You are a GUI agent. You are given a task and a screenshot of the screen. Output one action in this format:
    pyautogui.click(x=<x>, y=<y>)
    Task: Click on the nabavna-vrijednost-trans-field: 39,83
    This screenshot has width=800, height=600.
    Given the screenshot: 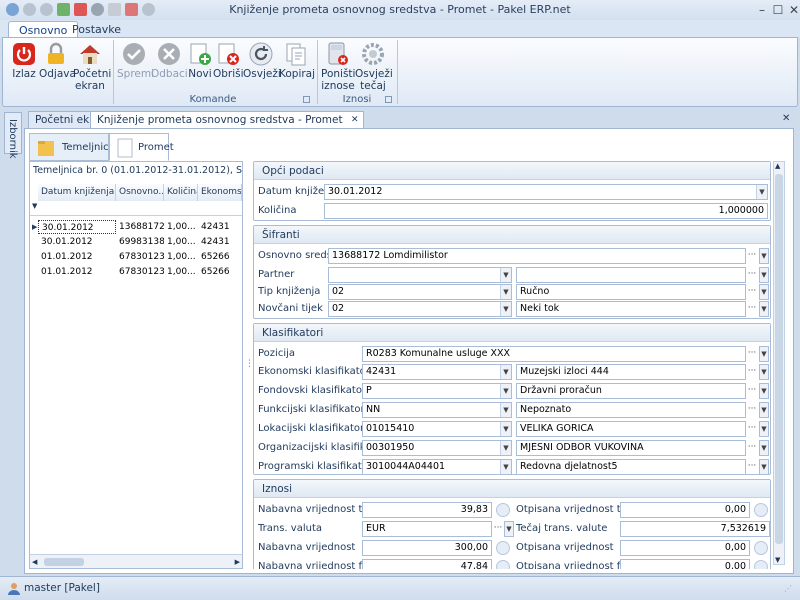 What is the action you would take?
    pyautogui.click(x=427, y=510)
    